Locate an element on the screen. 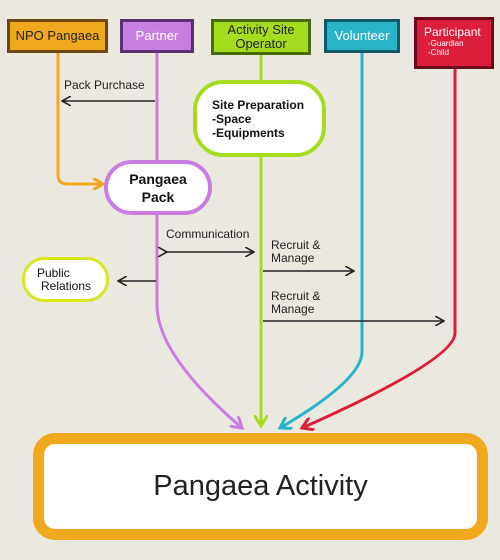  operator-box: Activity Site Operator is located at coordinates (261, 37).